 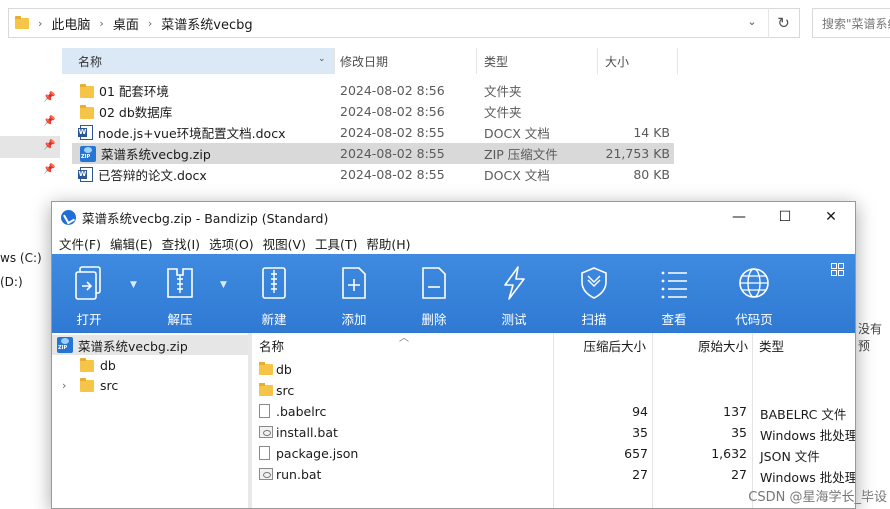 What do you see at coordinates (677, 61) in the screenshot?
I see `column-divider` at bounding box center [677, 61].